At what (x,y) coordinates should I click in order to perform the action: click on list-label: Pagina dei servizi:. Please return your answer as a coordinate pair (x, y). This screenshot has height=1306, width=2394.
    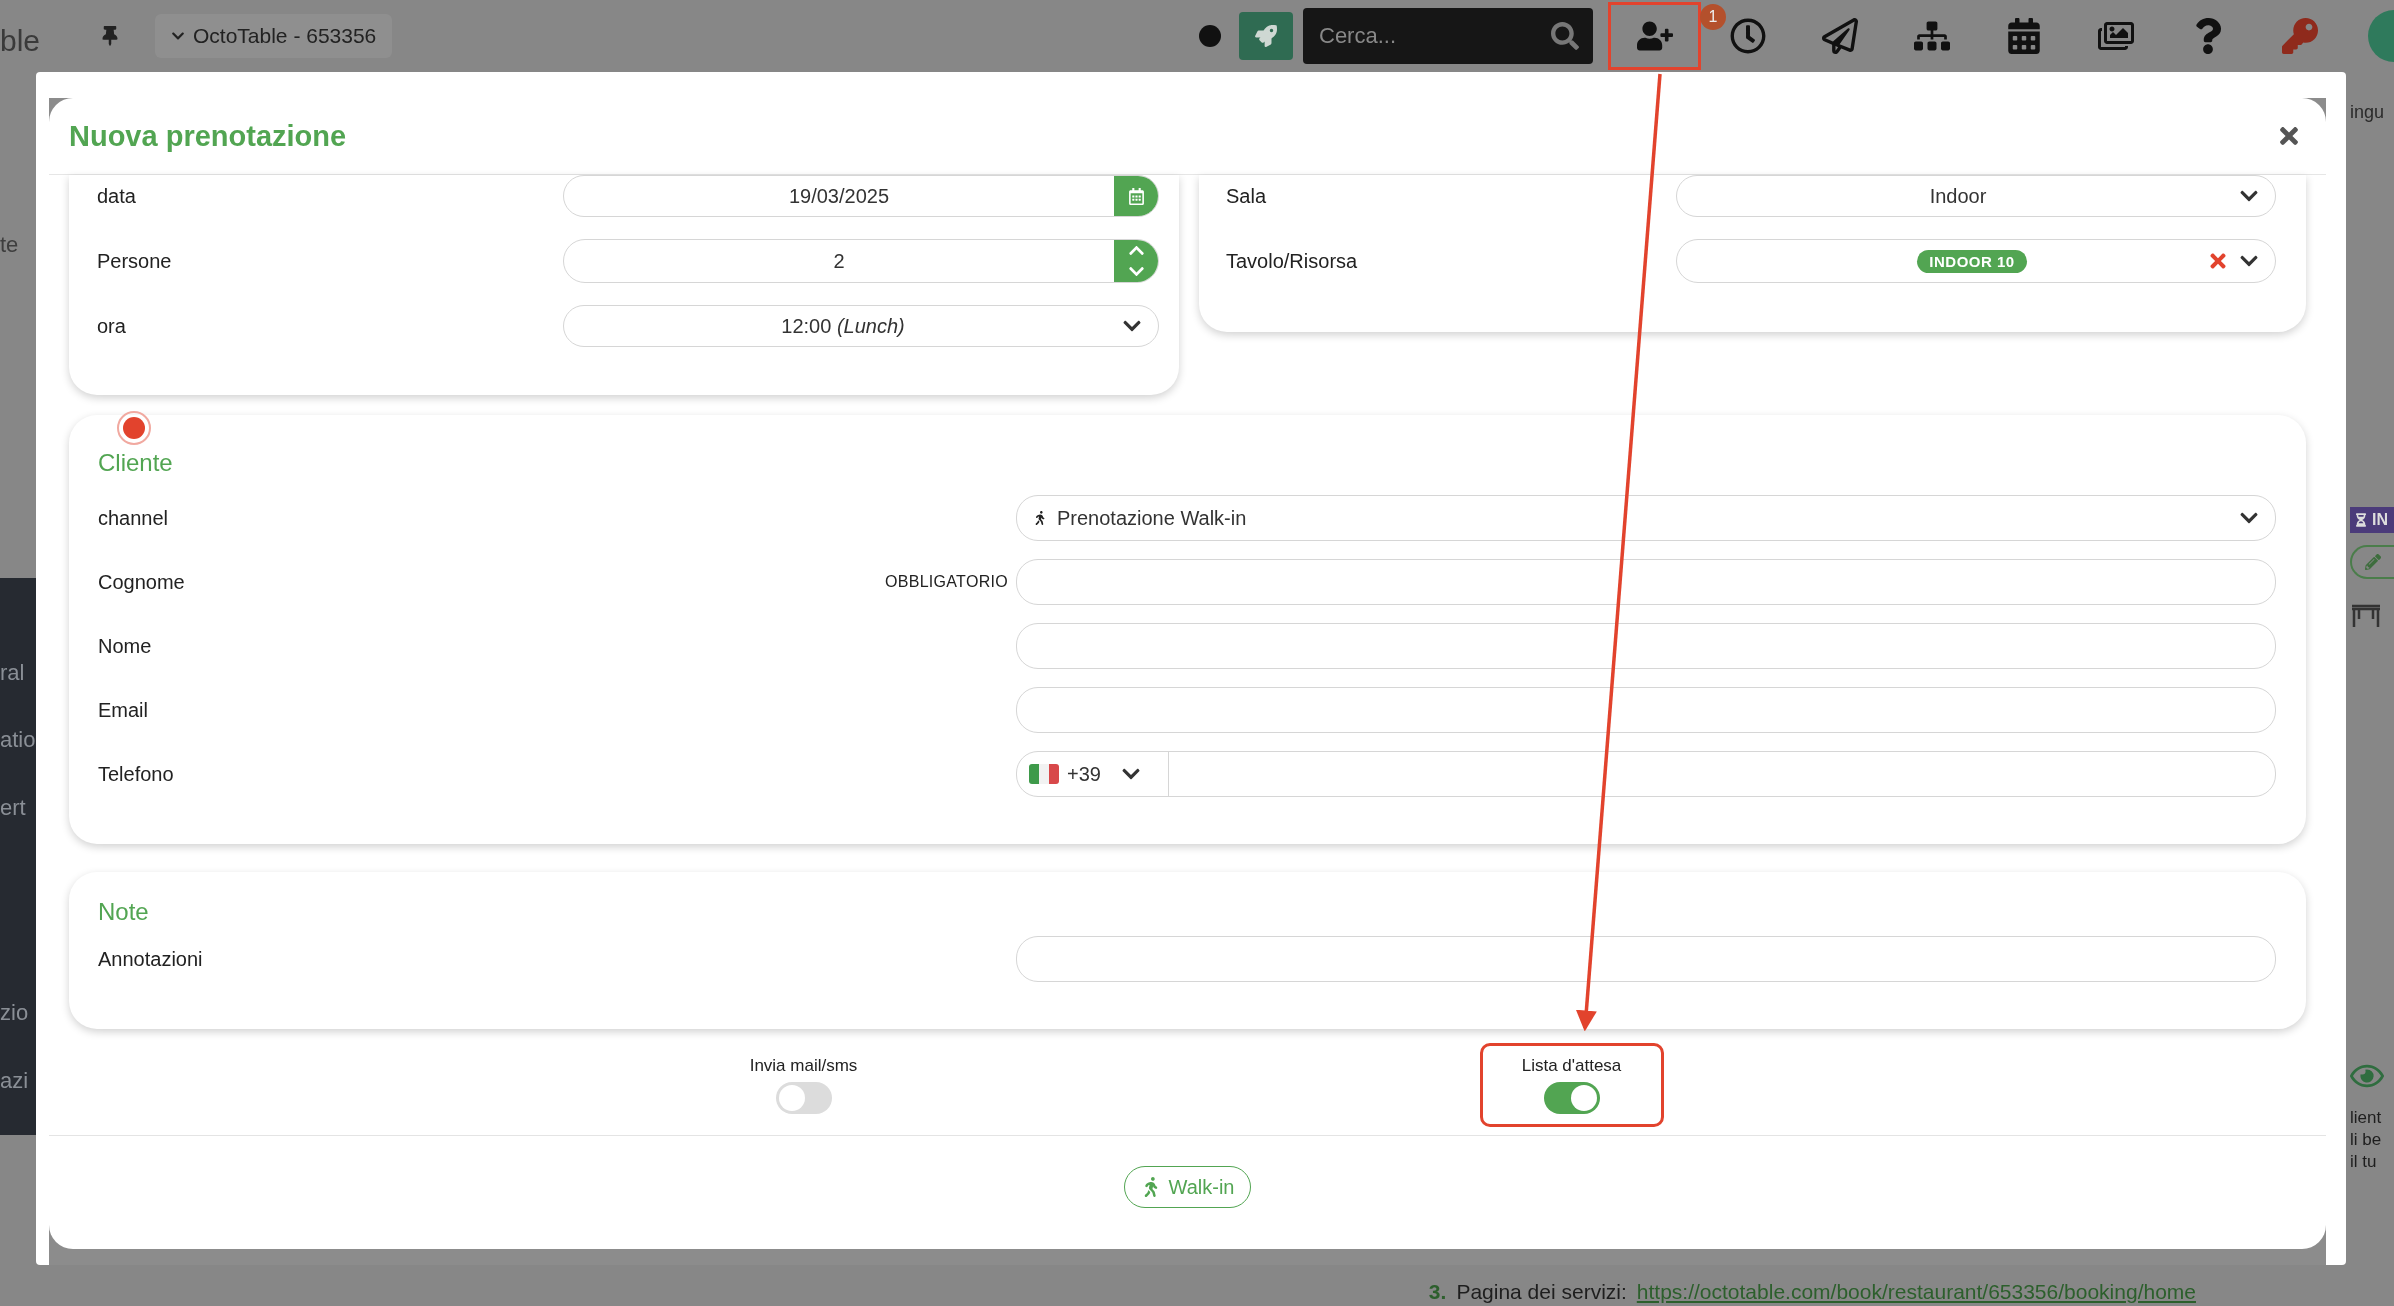
    Looking at the image, I should click on (1541, 1292).